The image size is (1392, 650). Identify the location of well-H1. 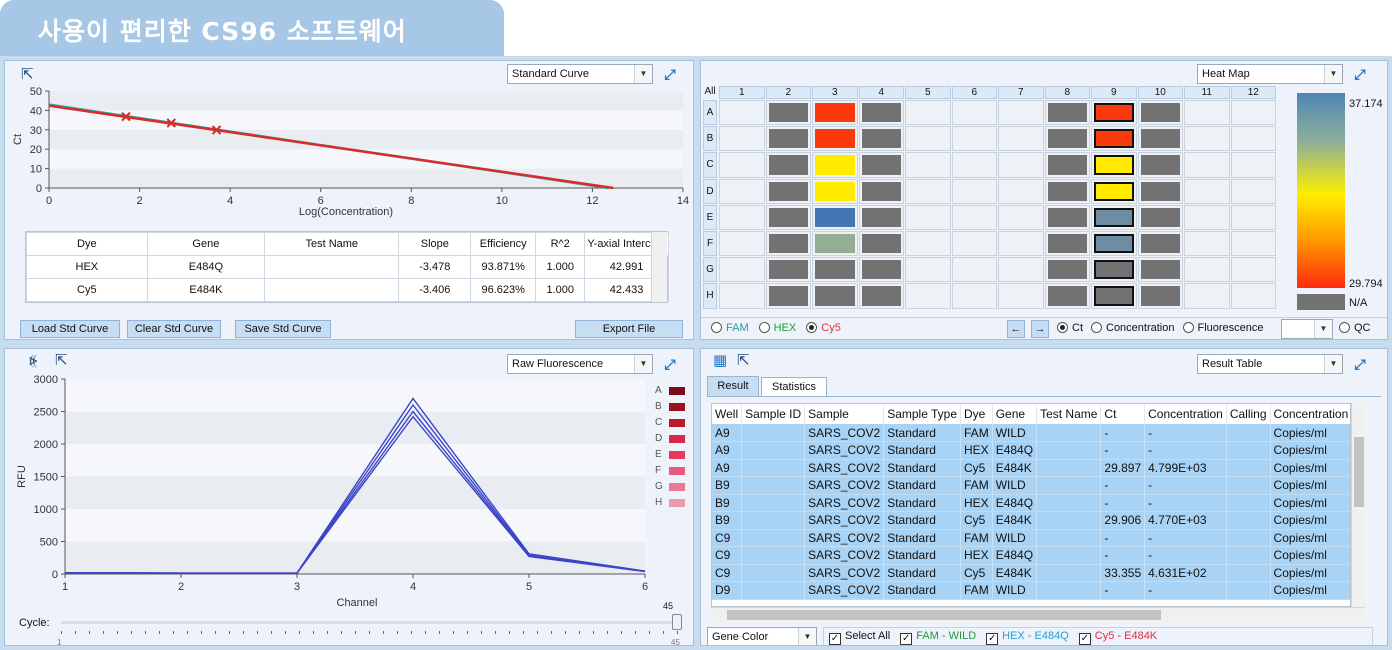
(742, 296).